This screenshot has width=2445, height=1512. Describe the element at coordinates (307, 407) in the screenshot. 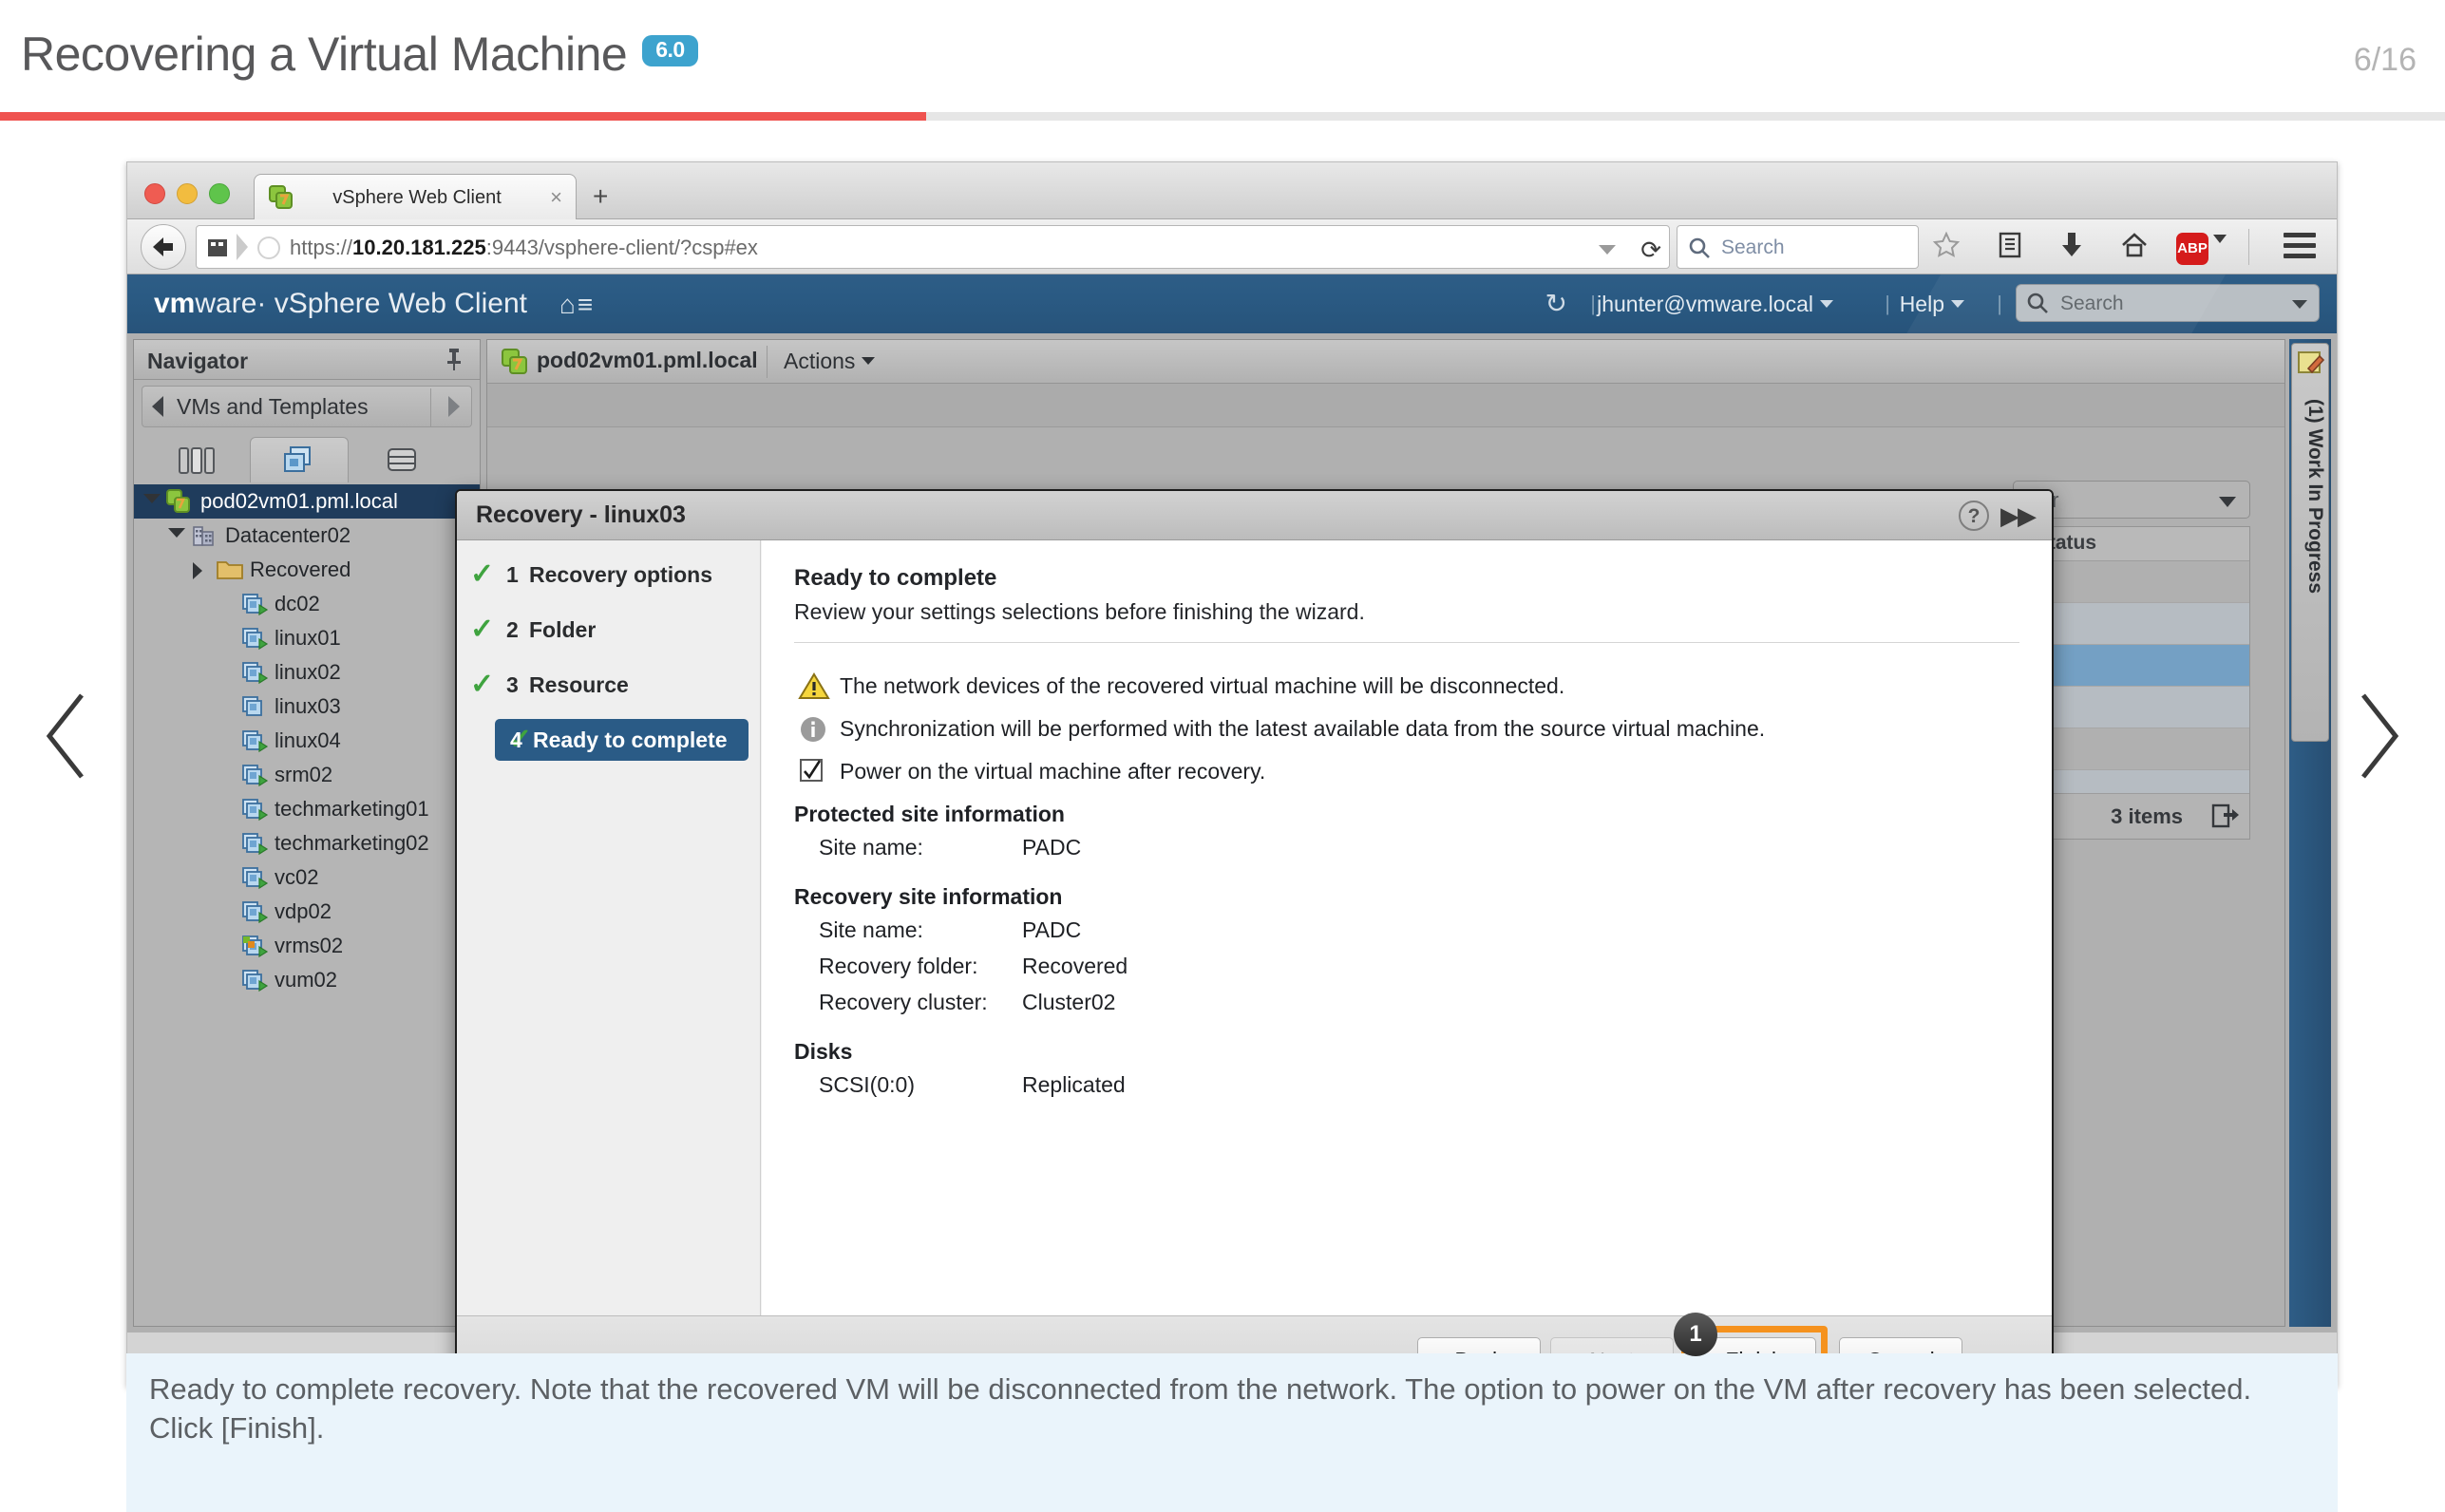

I see `navigator-breadcrumb: VMs and Templates` at that location.